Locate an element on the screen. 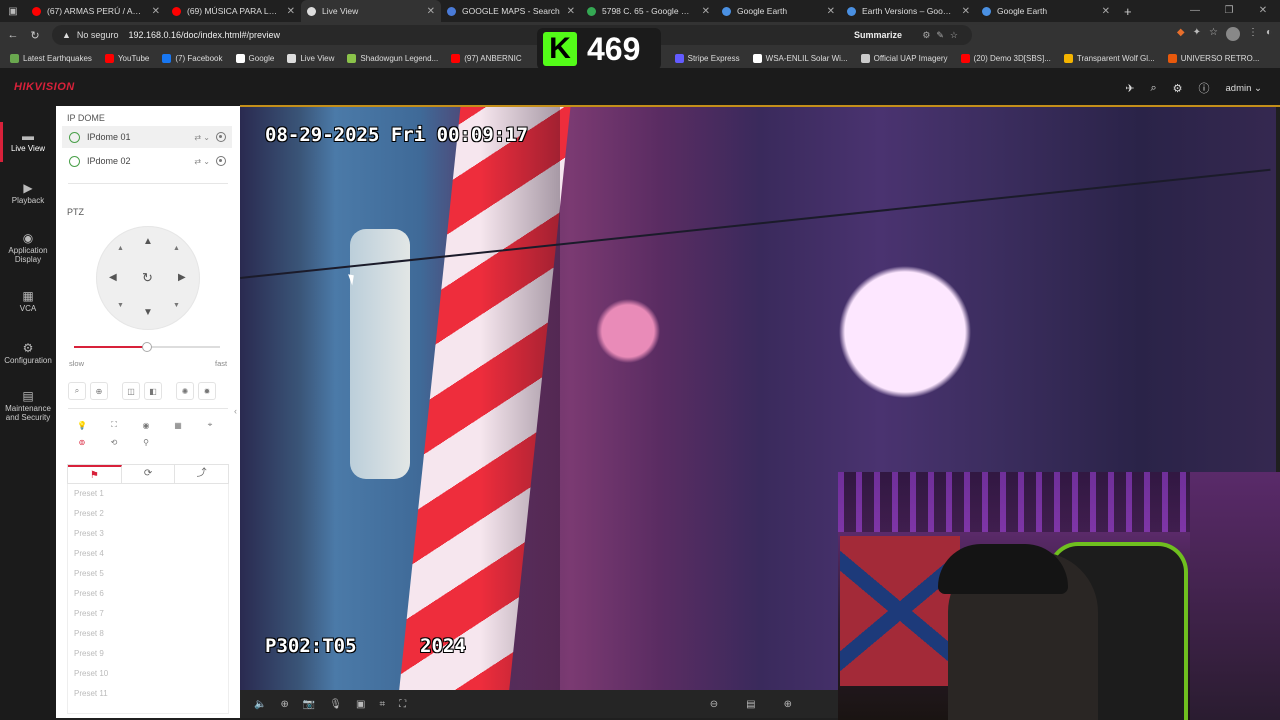 The width and height of the screenshot is (1280, 720). zoom-out-icon: ⌕ is located at coordinates (77, 391).